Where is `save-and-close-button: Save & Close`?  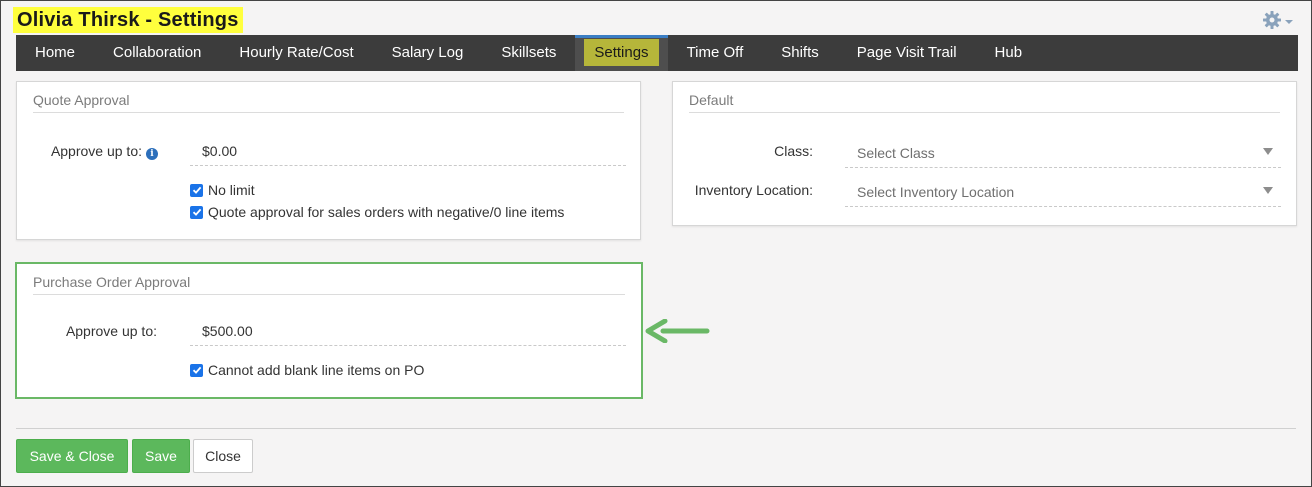
save-and-close-button: Save & Close is located at coordinates (72, 456).